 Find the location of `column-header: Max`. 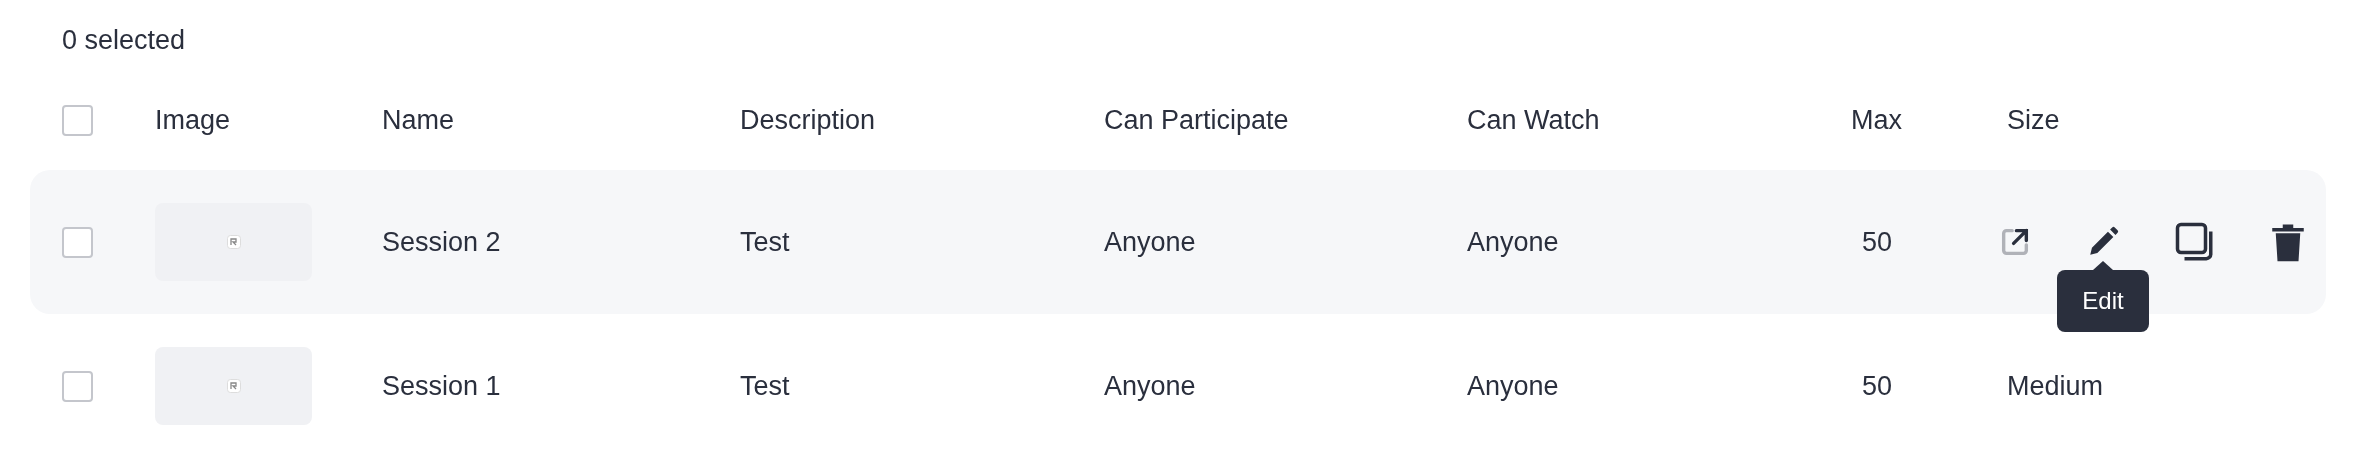

column-header: Max is located at coordinates (1876, 120).